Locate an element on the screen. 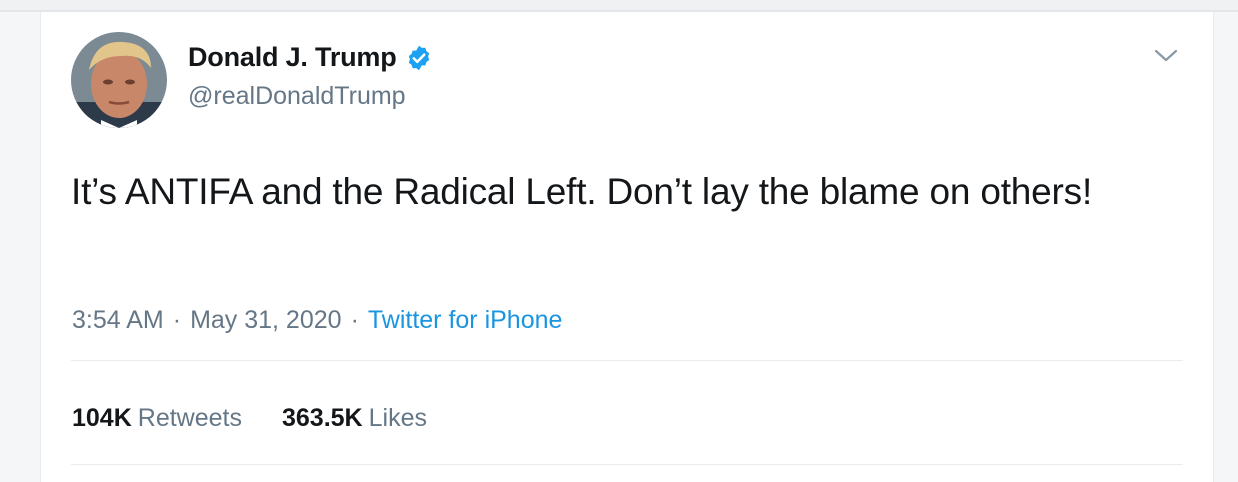 This screenshot has height=482, width=1238. tweet-source-link: Twitter for iPhone is located at coordinates (465, 320).